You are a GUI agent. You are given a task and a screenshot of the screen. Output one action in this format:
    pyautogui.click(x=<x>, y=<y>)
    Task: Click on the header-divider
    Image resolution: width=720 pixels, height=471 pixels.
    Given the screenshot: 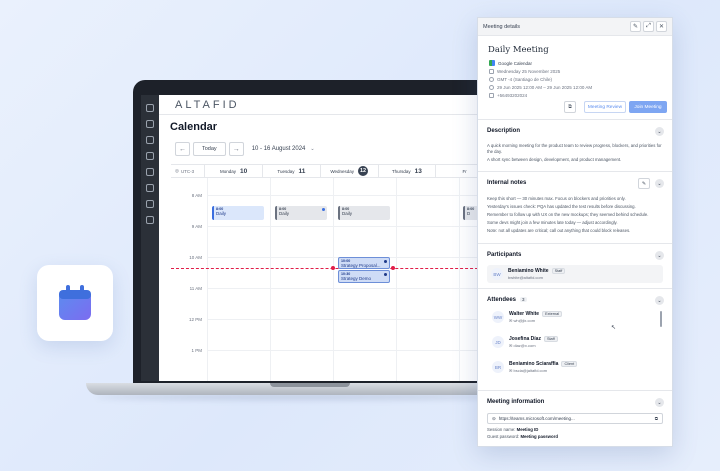 What is the action you would take?
    pyautogui.click(x=326, y=114)
    